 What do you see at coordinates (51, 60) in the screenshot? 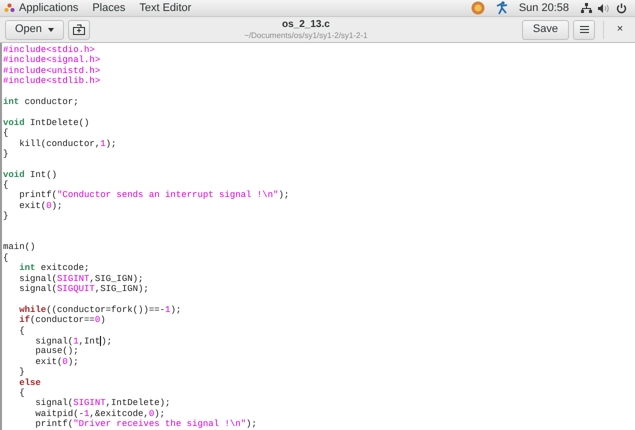
I see `code-line: #include<signal.h>` at bounding box center [51, 60].